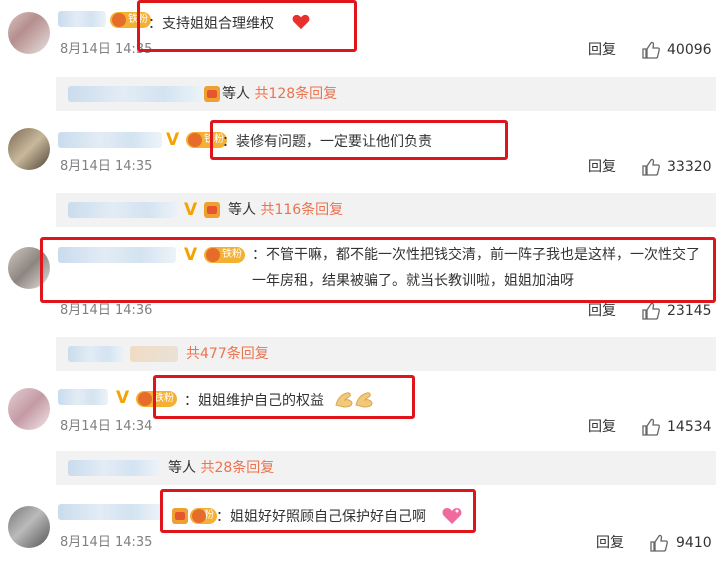 Image resolution: width=716 pixels, height=568 pixels. What do you see at coordinates (106, 426) in the screenshot?
I see `comment-time: 8月14日 14:34` at bounding box center [106, 426].